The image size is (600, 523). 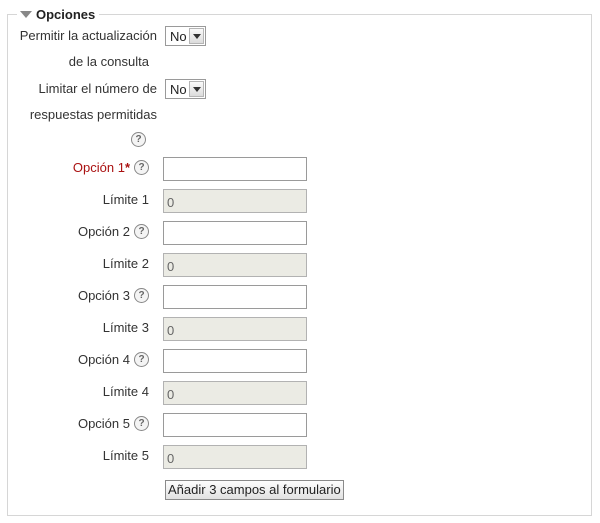 What do you see at coordinates (141, 424) in the screenshot?
I see `option-5-help-icon: ?` at bounding box center [141, 424].